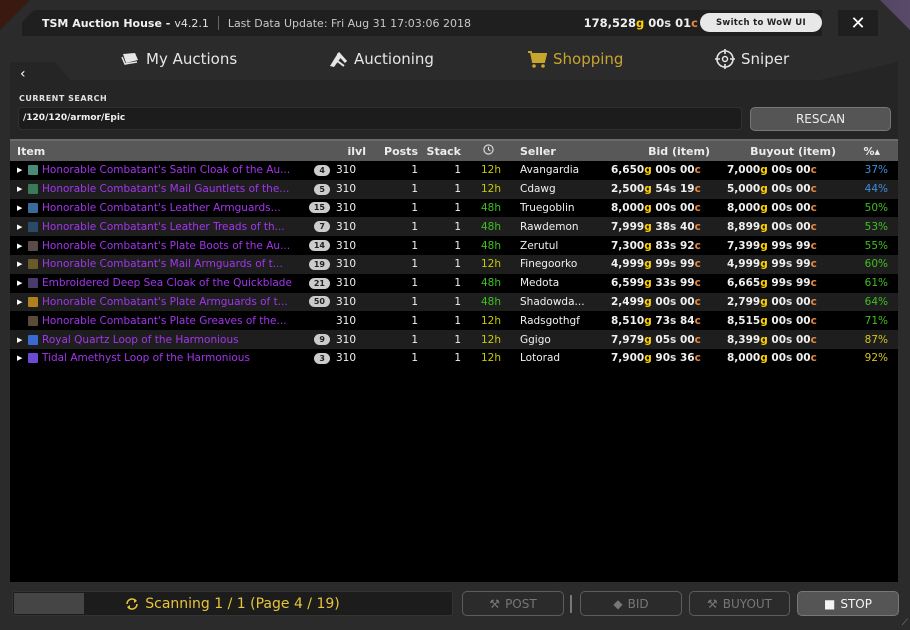 The image size is (910, 630). I want to click on back-button: ‹, so click(23, 74).